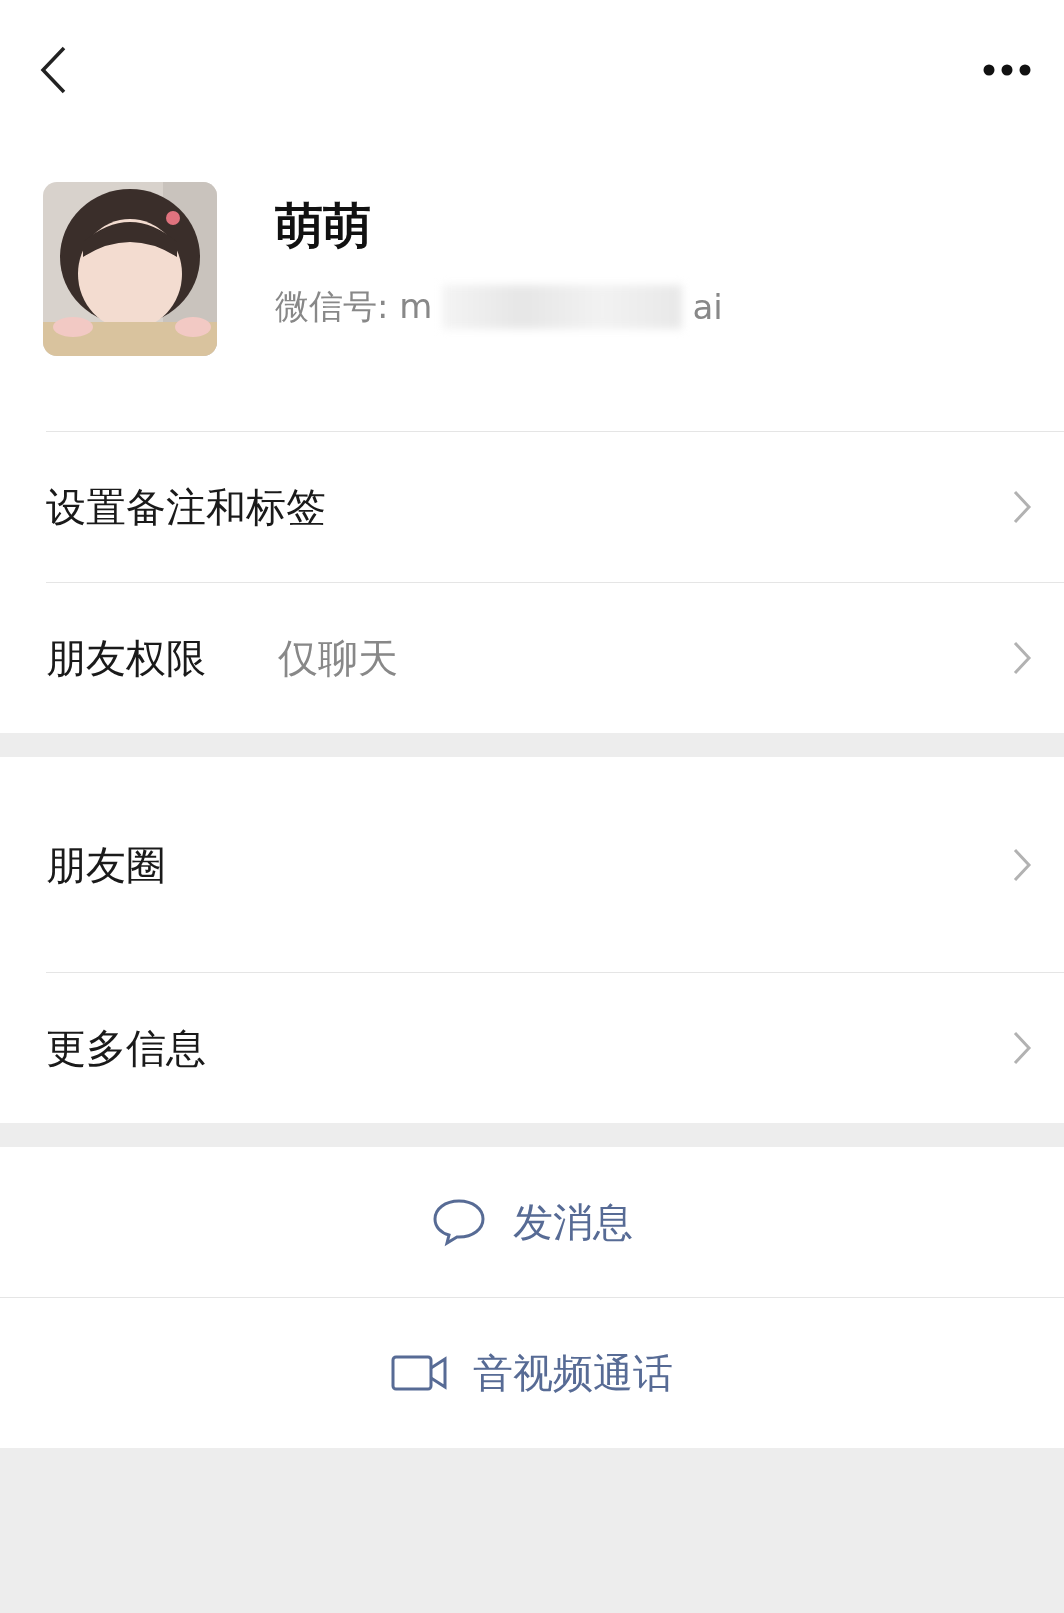 This screenshot has height=1613, width=1064. What do you see at coordinates (186, 507) in the screenshot?
I see `row-label: 设置备注和标签` at bounding box center [186, 507].